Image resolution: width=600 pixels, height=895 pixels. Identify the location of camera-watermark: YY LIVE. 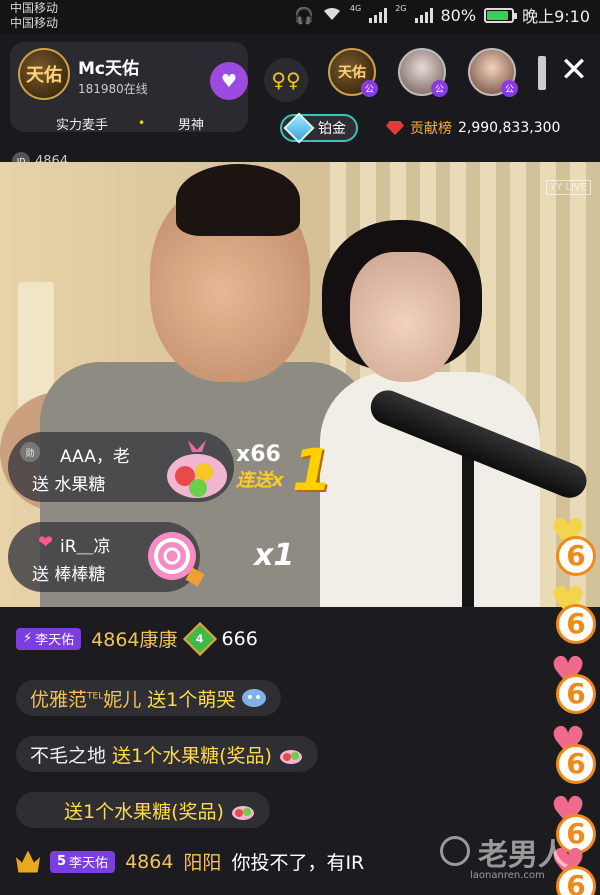
(569, 187).